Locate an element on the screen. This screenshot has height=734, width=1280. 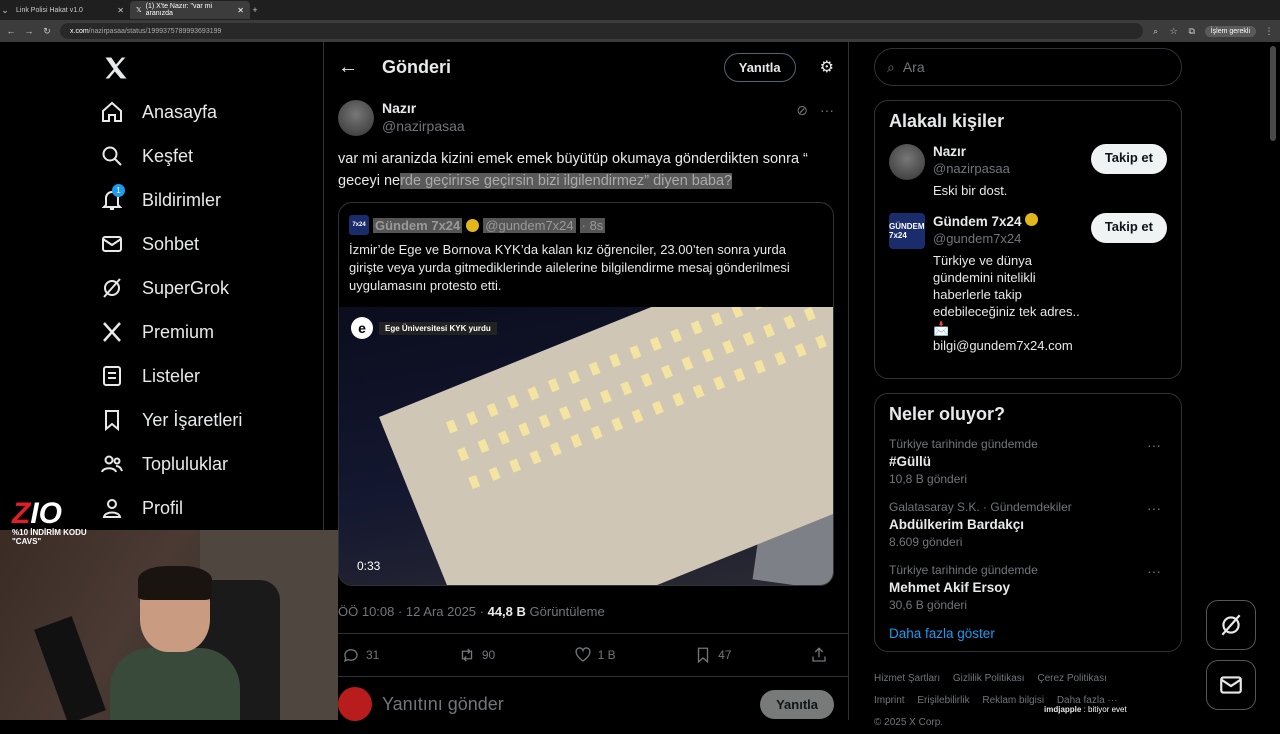
video-player: e Ege Üniversitesi KYK yurdu 0:33 is located at coordinates (586, 446).